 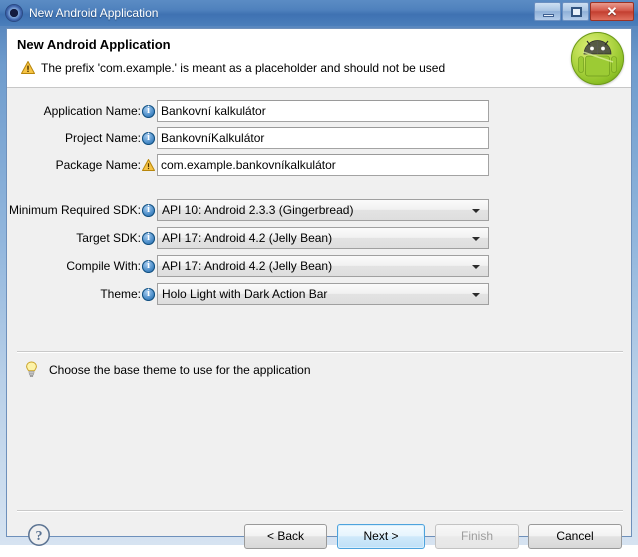 I want to click on maximize-button, so click(x=575, y=11).